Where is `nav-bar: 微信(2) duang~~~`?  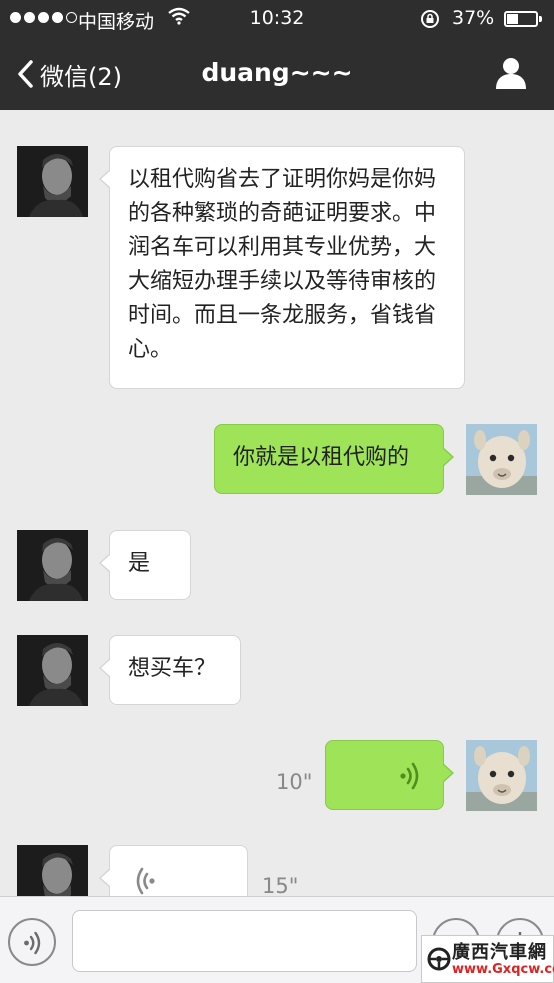
nav-bar: 微信(2) duang~~~ is located at coordinates (277, 74).